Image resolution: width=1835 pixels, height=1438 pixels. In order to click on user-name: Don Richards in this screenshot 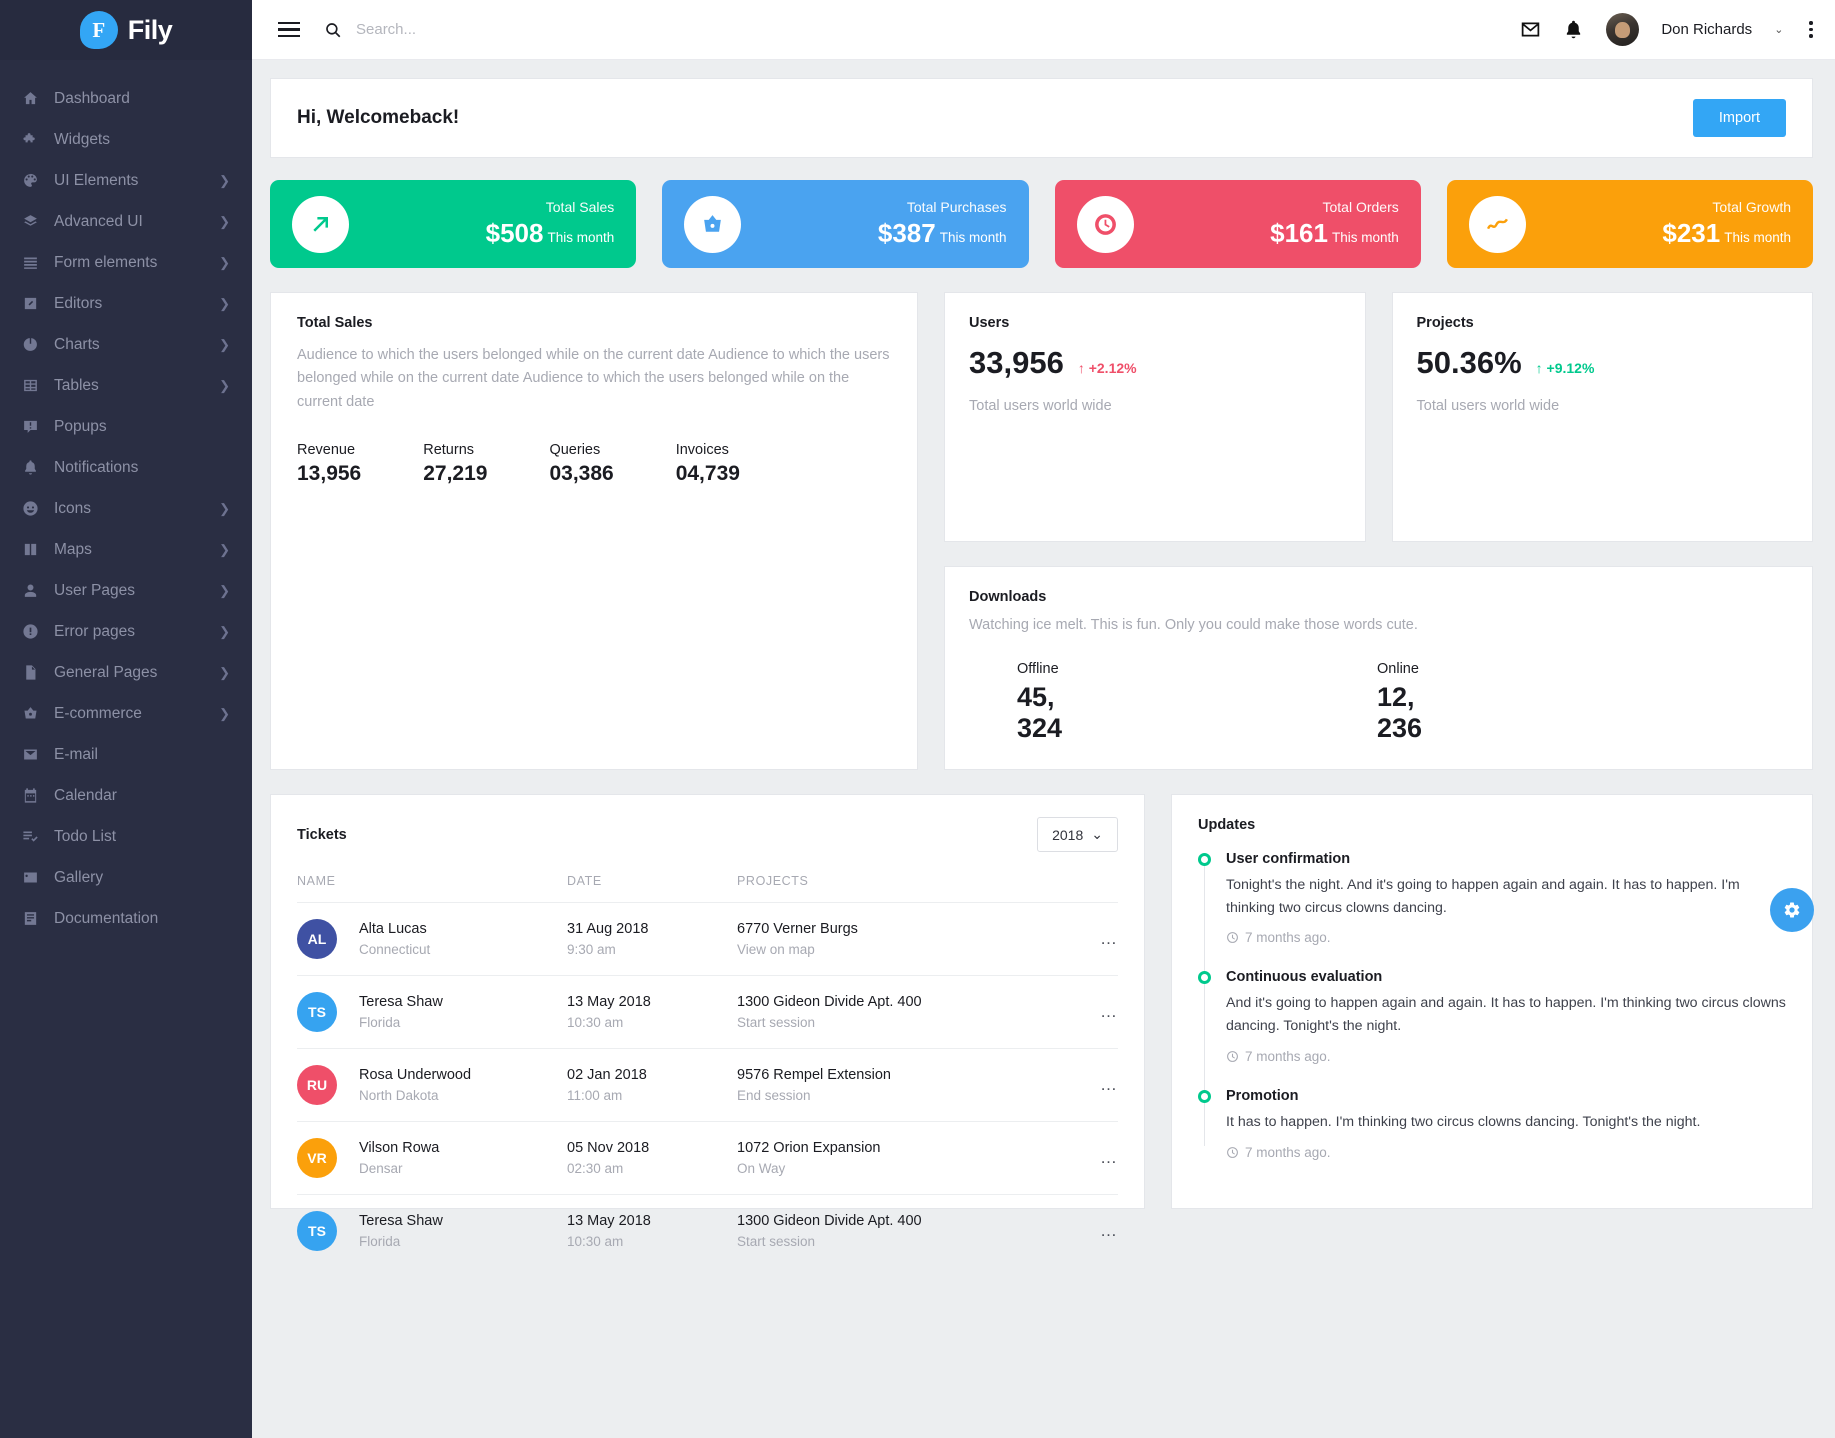, I will do `click(1706, 29)`.